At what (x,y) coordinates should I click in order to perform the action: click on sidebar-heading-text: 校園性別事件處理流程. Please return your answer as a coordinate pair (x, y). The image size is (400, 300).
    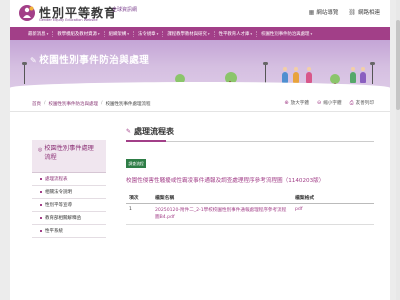
    Looking at the image, I should click on (69, 153).